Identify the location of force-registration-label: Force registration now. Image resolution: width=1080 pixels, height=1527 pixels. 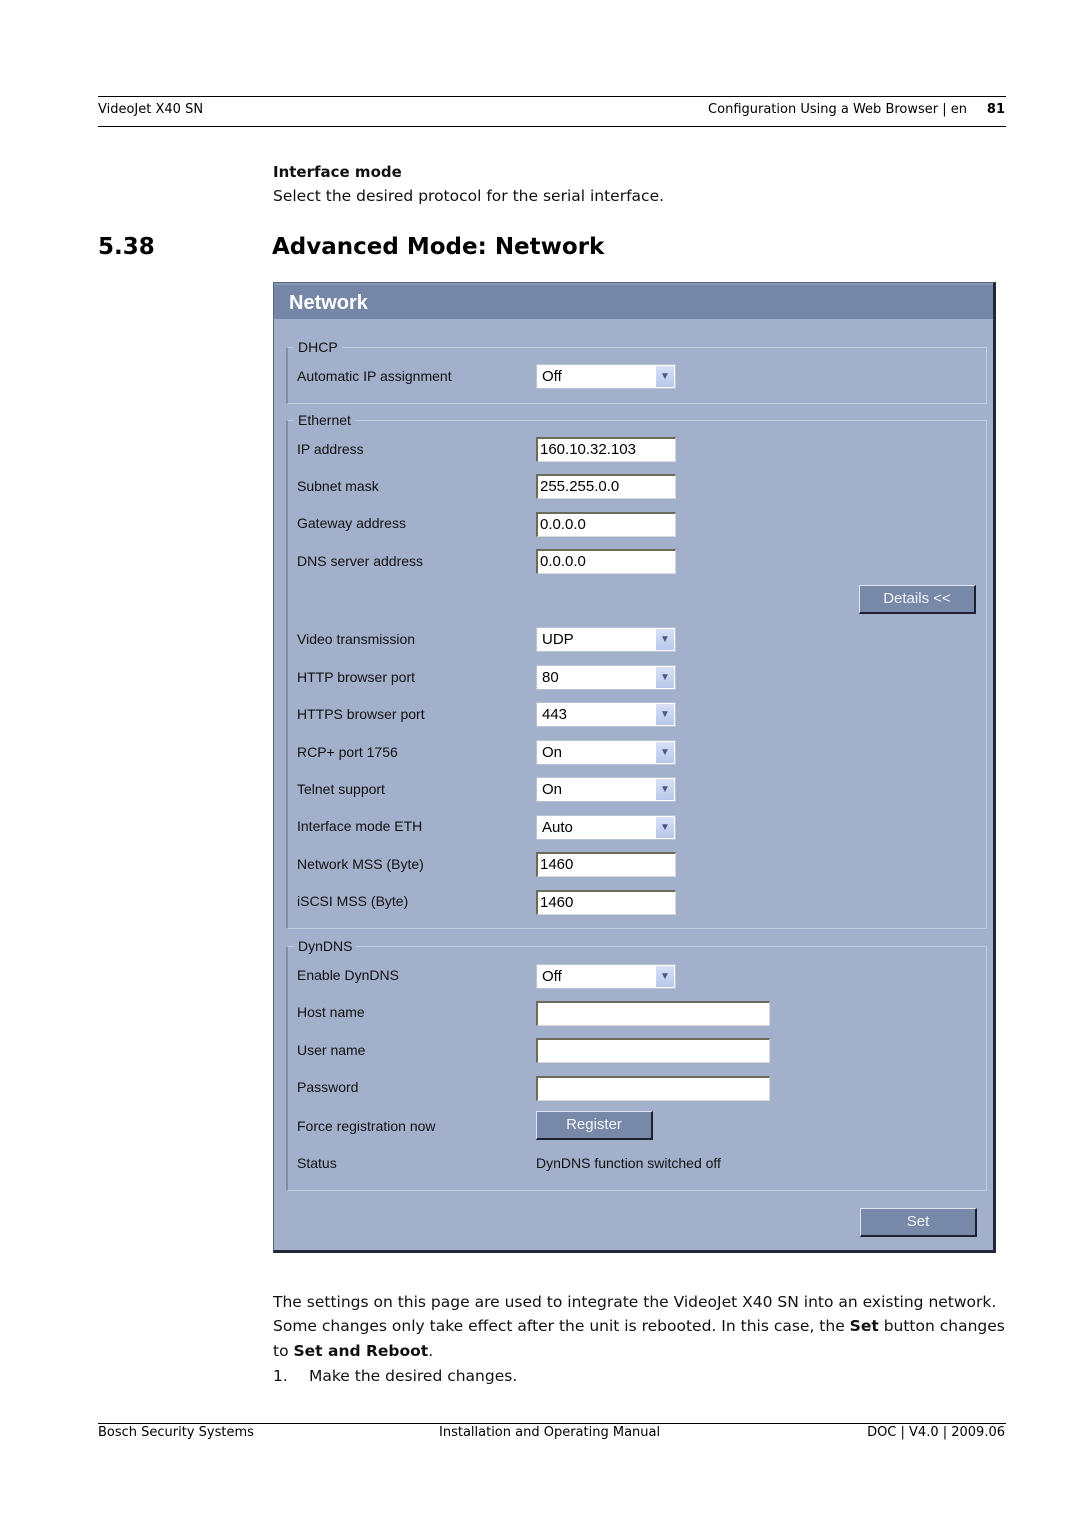
(366, 1126).